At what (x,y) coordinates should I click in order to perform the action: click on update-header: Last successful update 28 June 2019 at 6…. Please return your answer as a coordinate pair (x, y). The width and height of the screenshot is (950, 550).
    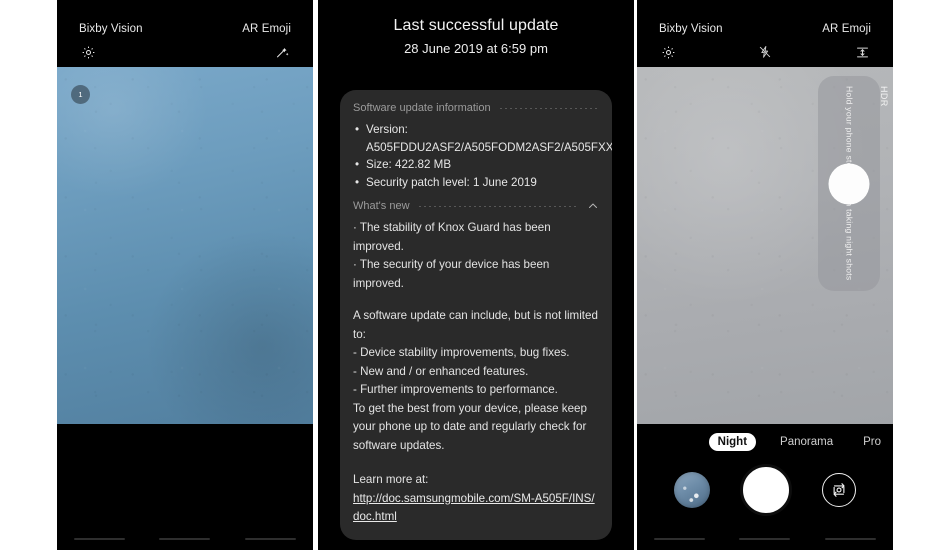
    Looking at the image, I should click on (476, 28).